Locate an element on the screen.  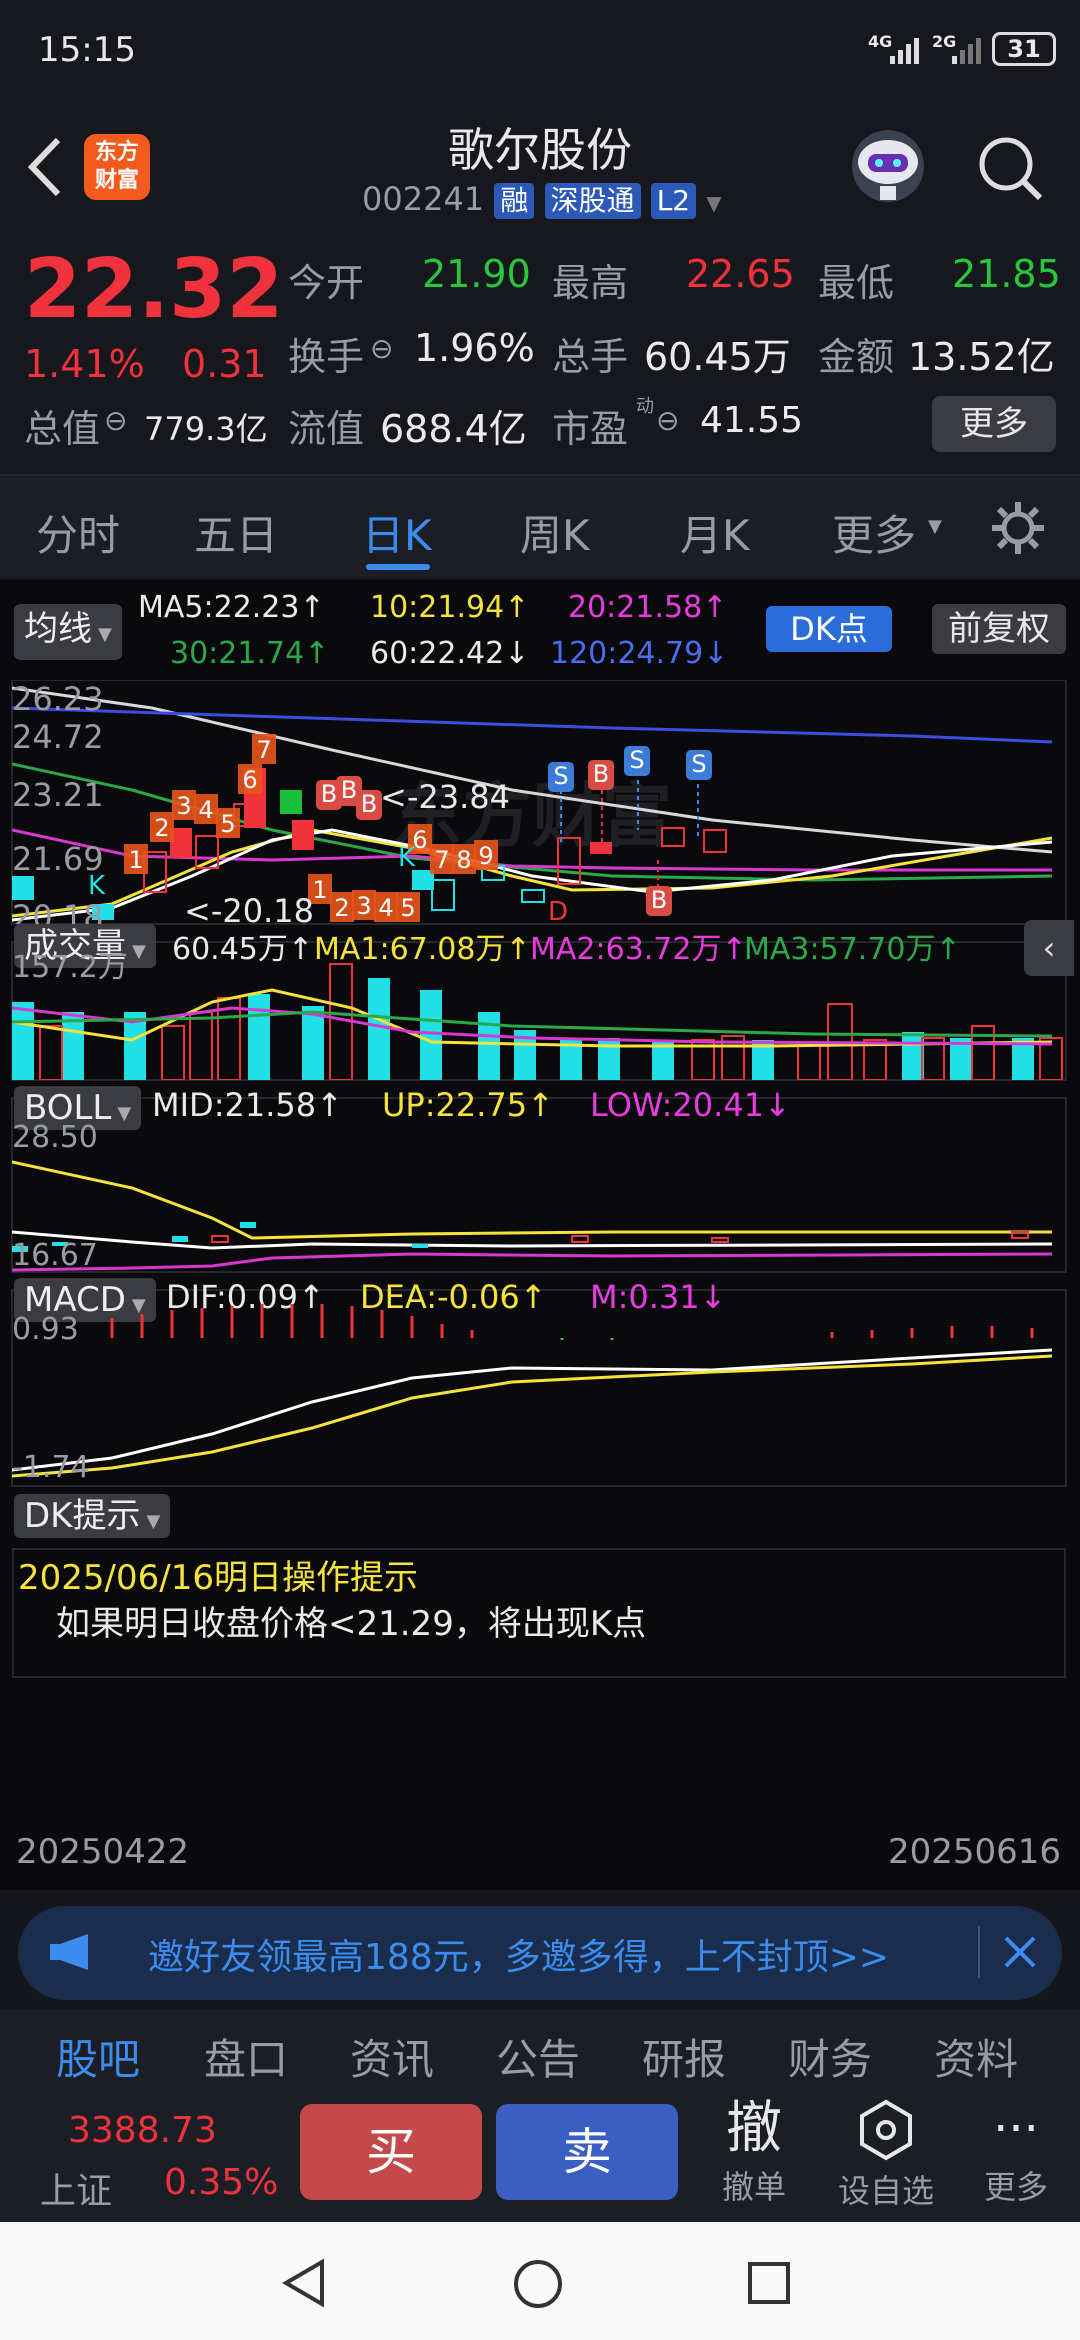
boll-lines is located at coordinates (532, 1216).